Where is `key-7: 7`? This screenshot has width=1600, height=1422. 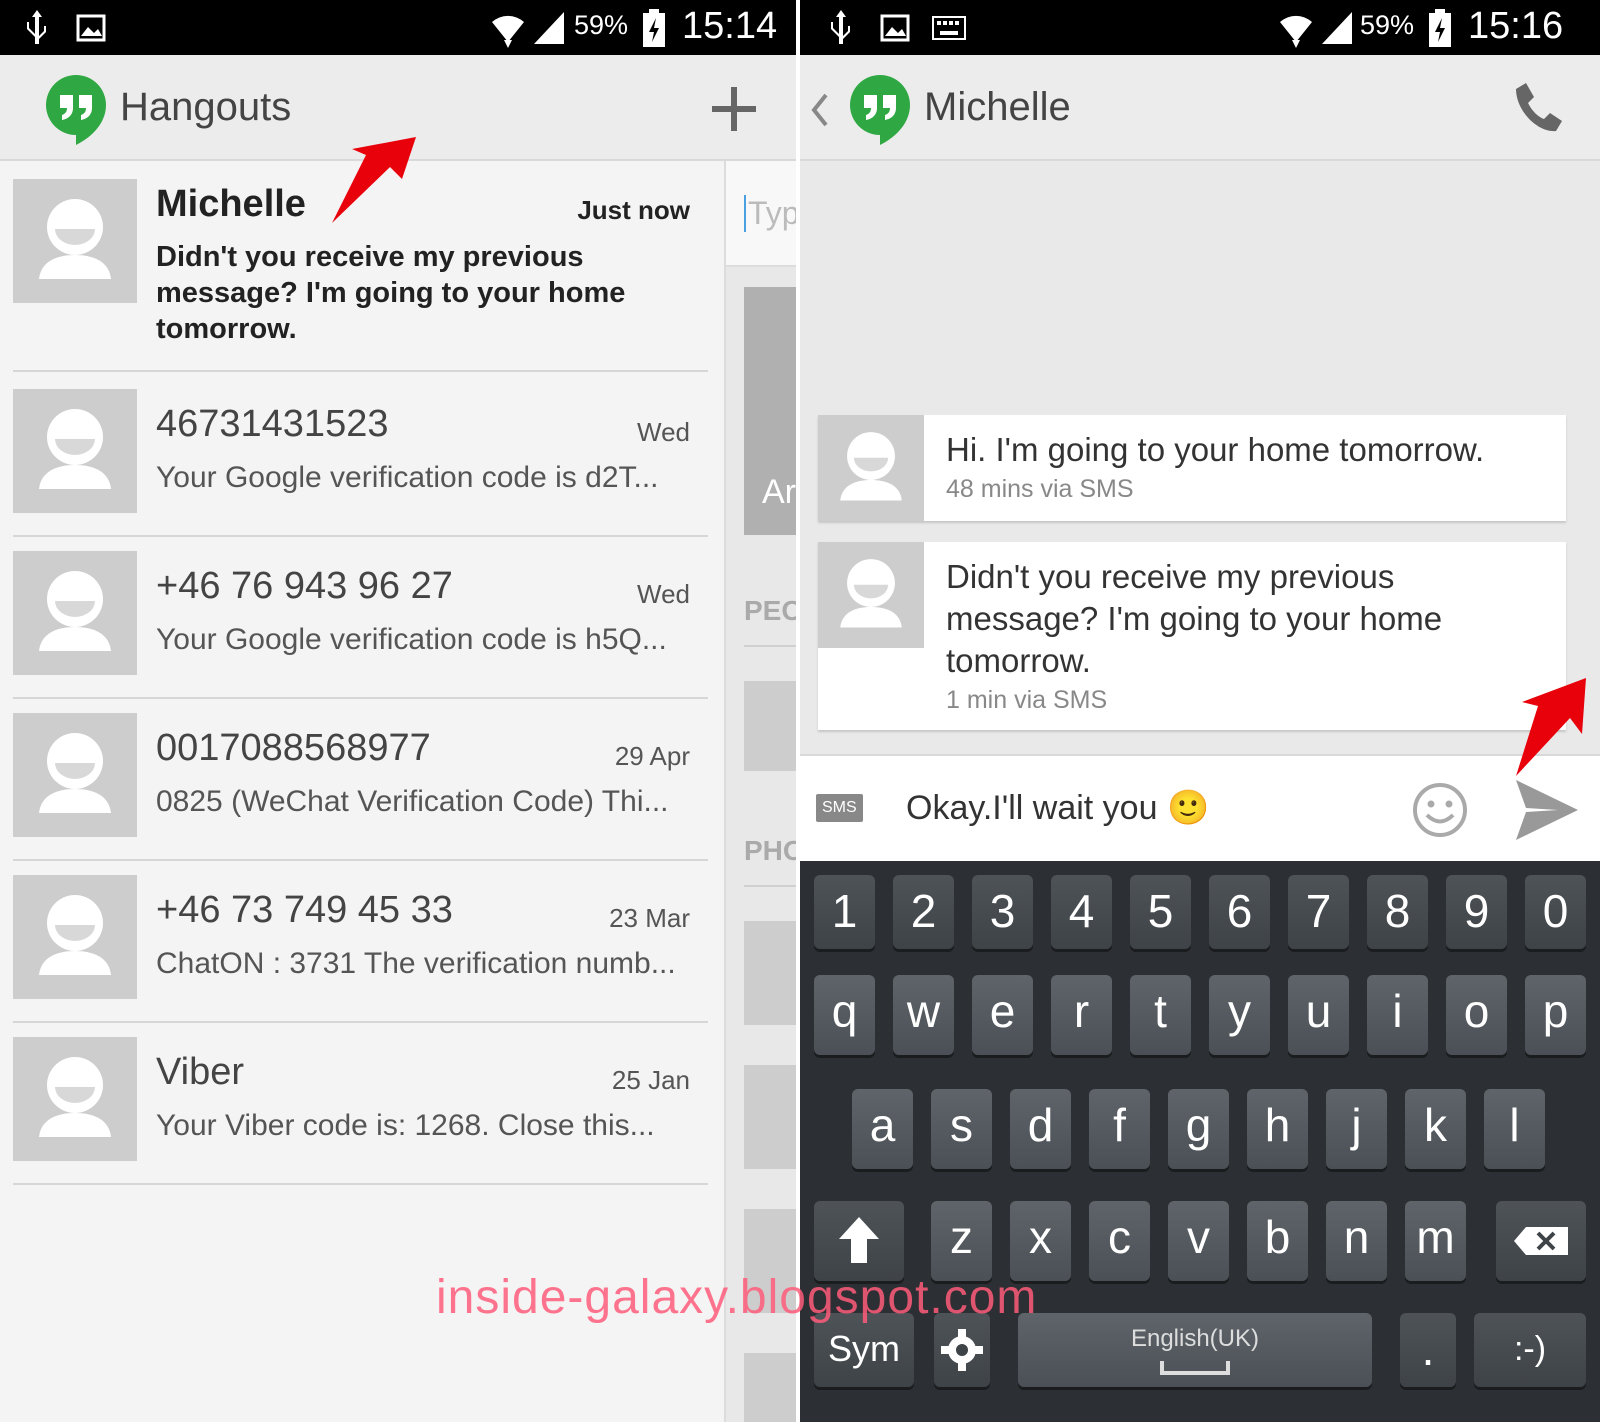
key-7: 7 is located at coordinates (1318, 912).